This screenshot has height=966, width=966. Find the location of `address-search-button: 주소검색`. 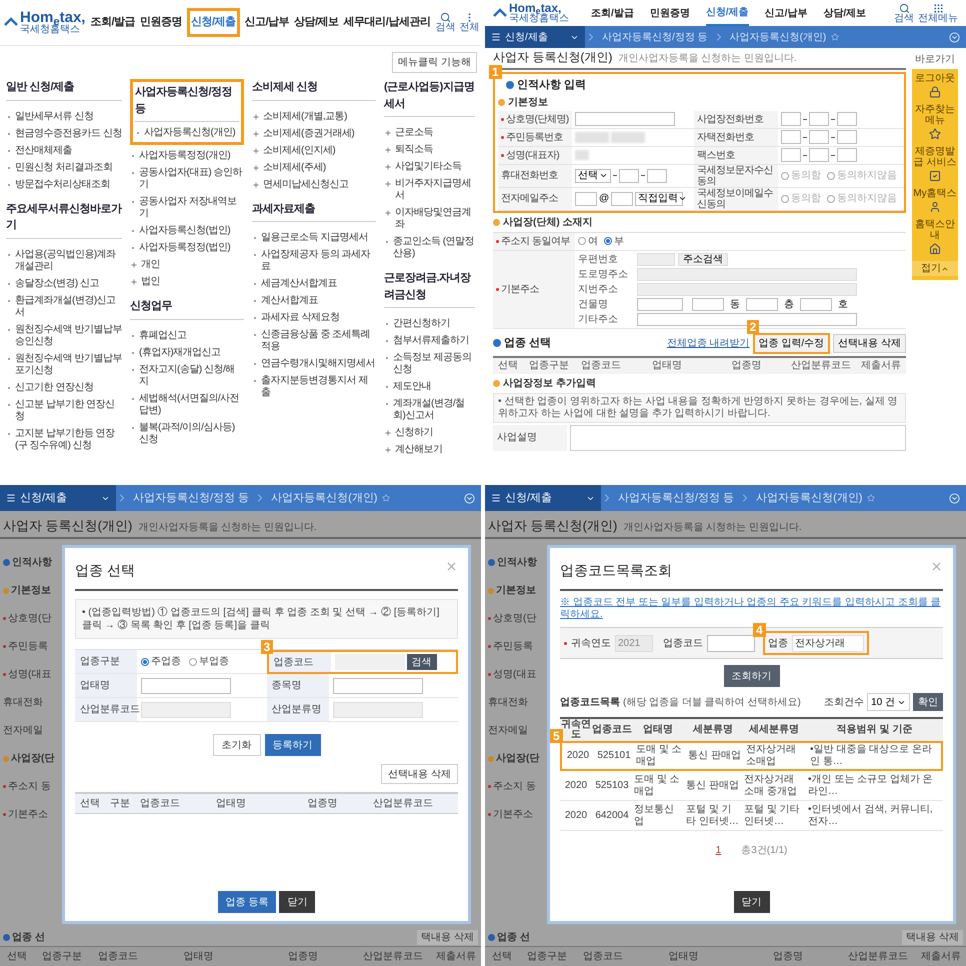

address-search-button: 주소검색 is located at coordinates (703, 259).